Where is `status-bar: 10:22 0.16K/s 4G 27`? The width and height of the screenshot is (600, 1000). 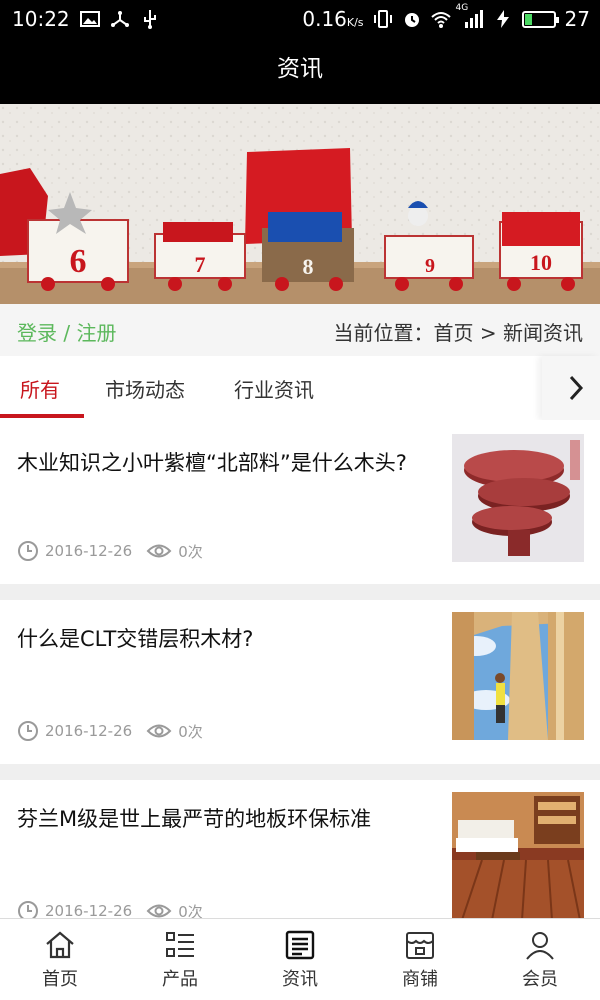 status-bar: 10:22 0.16K/s 4G 27 is located at coordinates (300, 19).